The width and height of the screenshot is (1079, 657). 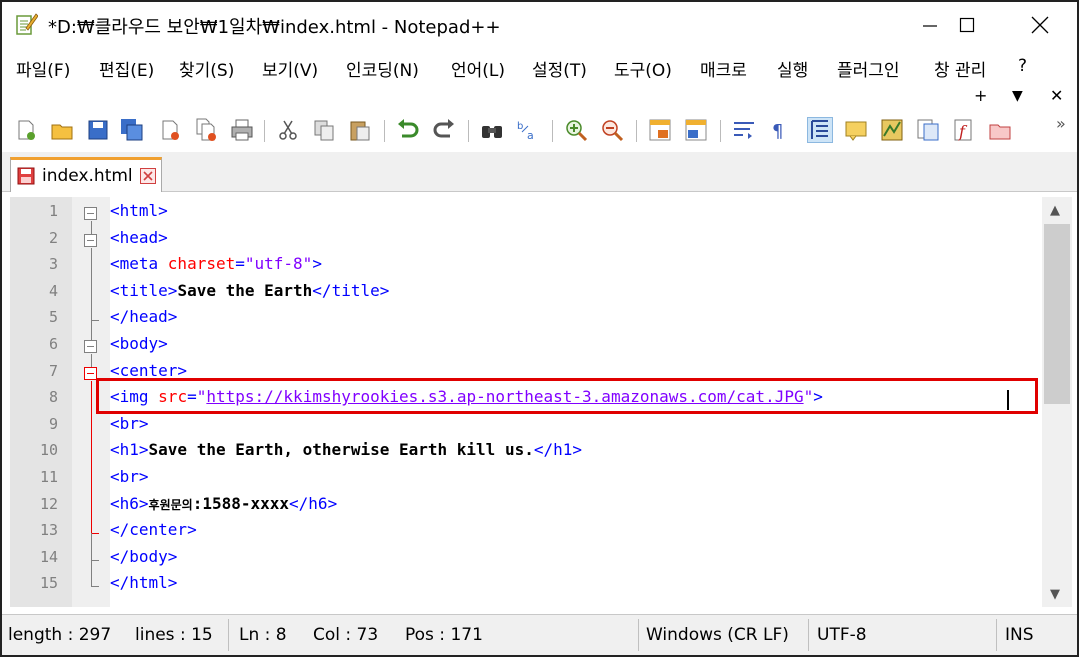 What do you see at coordinates (143, 582) in the screenshot?
I see `code-line: </html>` at bounding box center [143, 582].